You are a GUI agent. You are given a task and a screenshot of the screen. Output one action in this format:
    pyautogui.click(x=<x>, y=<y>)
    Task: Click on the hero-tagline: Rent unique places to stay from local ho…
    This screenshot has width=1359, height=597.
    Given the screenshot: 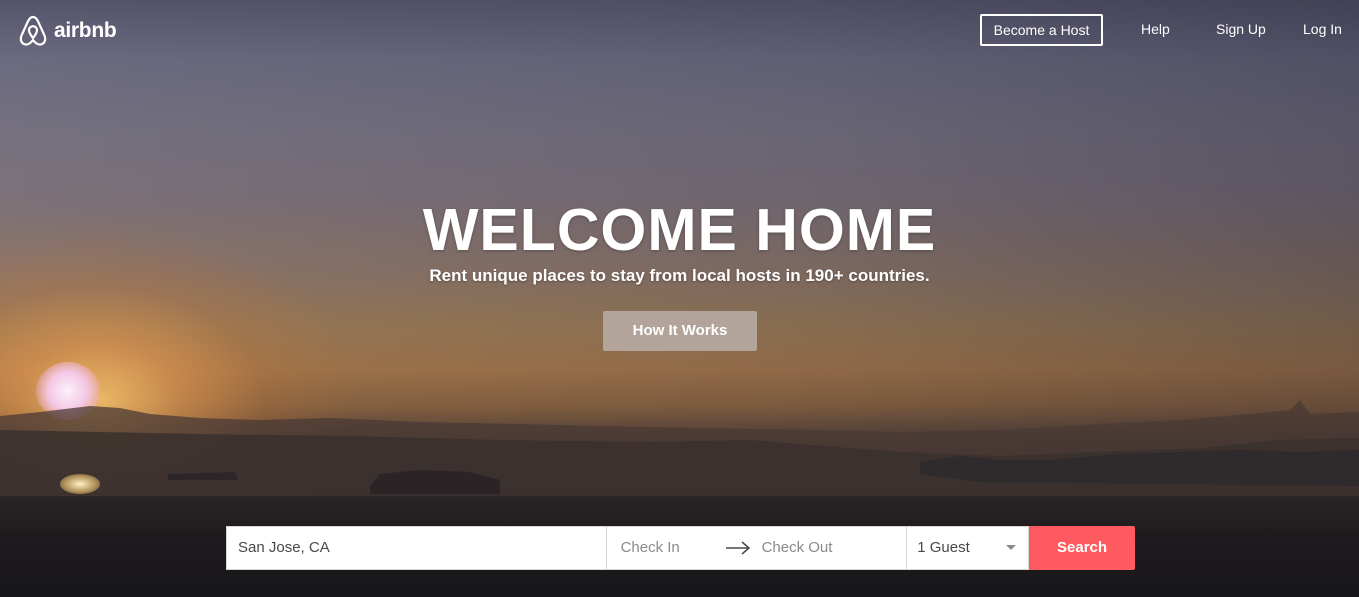 What is the action you would take?
    pyautogui.click(x=679, y=275)
    